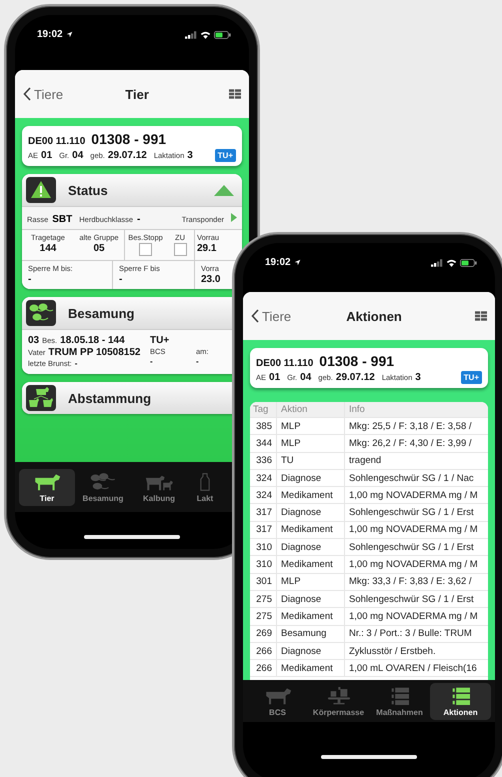 Image resolution: width=502 pixels, height=777 pixels. I want to click on field-value: 3, so click(418, 377).